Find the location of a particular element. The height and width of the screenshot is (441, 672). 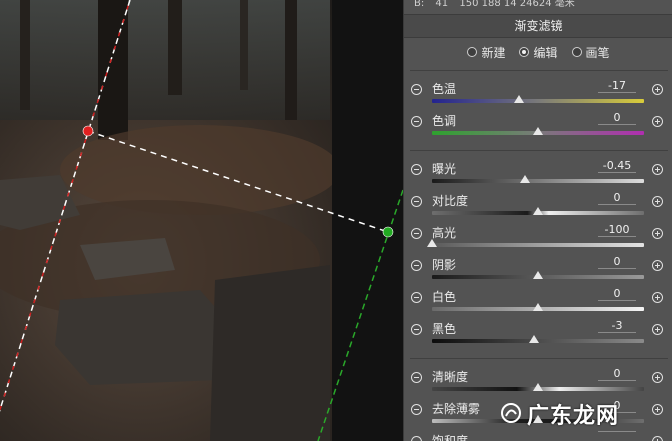

b-value: 41 is located at coordinates (442, 4).